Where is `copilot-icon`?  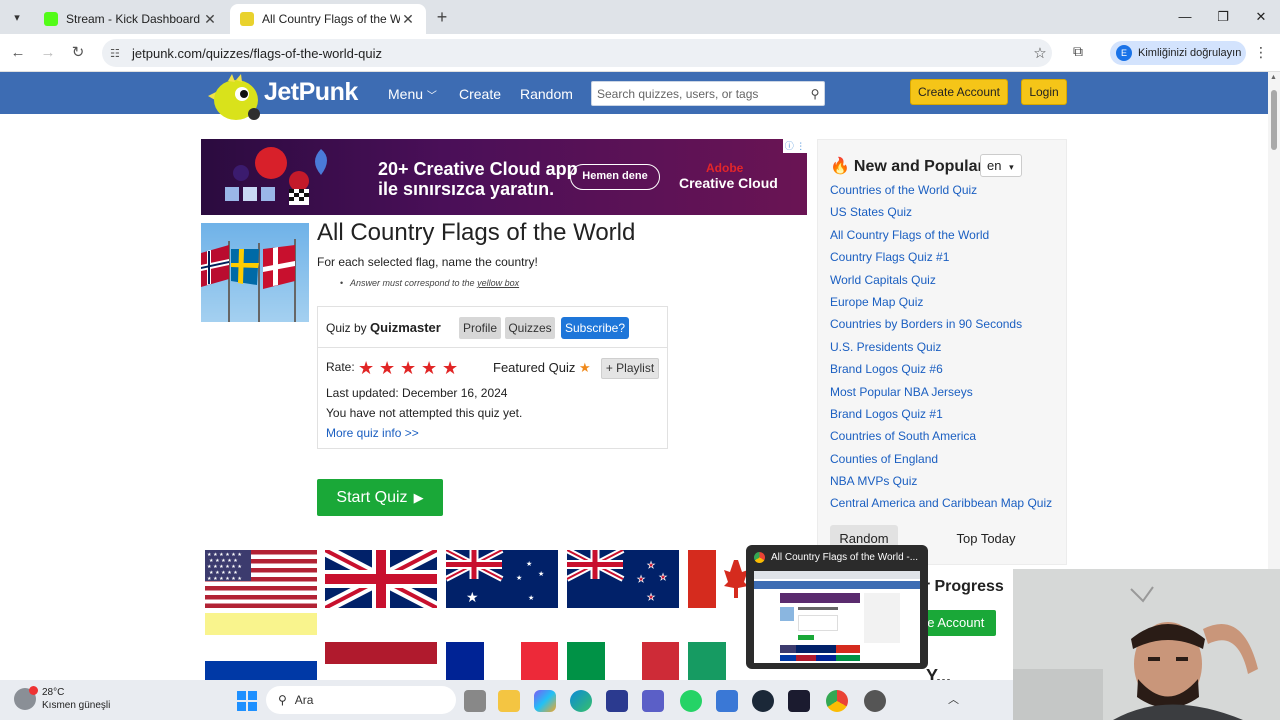
copilot-icon is located at coordinates (545, 701).